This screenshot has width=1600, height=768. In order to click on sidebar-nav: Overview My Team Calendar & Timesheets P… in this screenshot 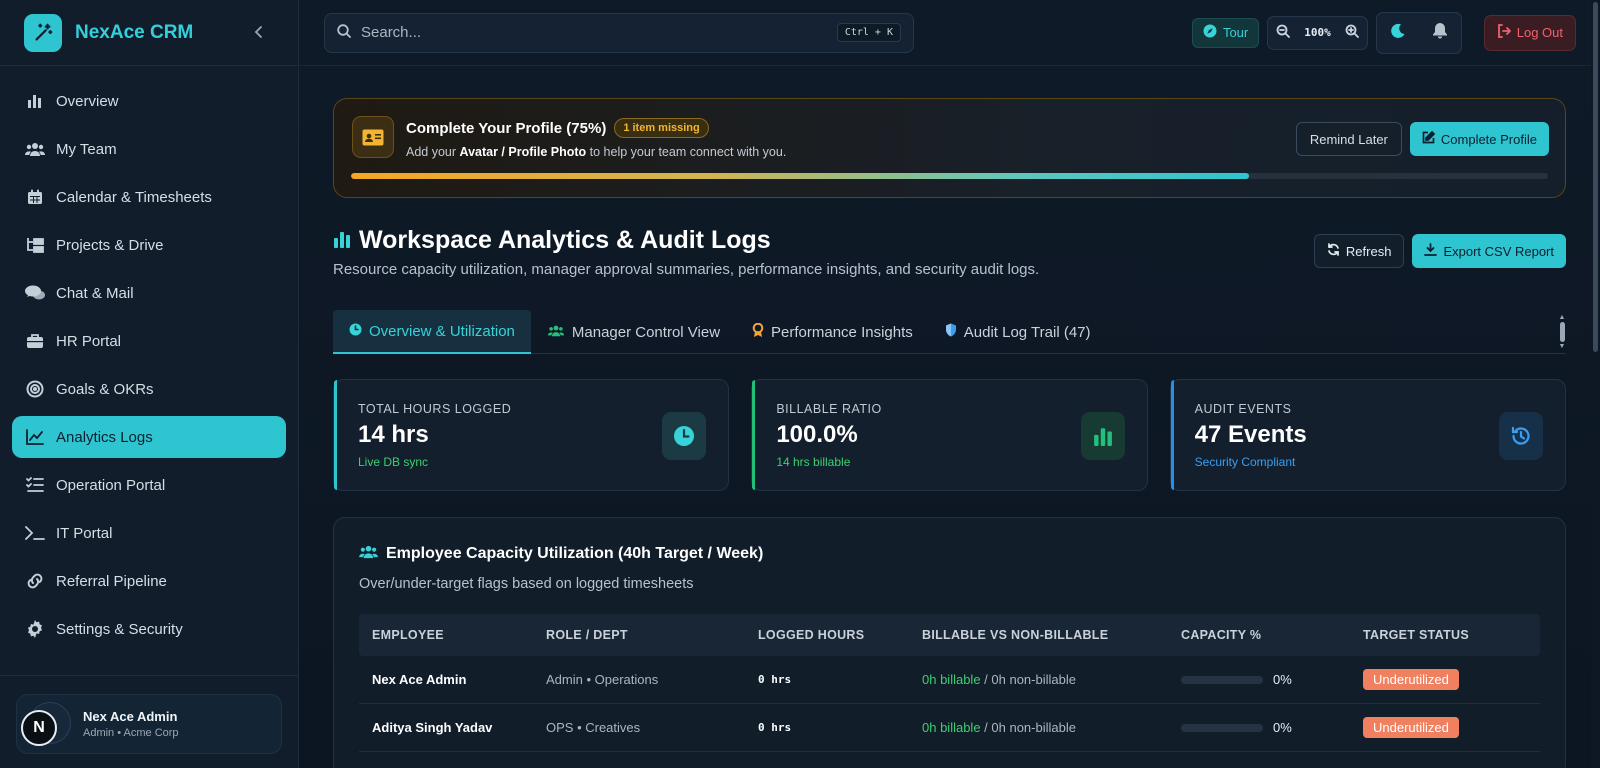, I will do `click(149, 358)`.